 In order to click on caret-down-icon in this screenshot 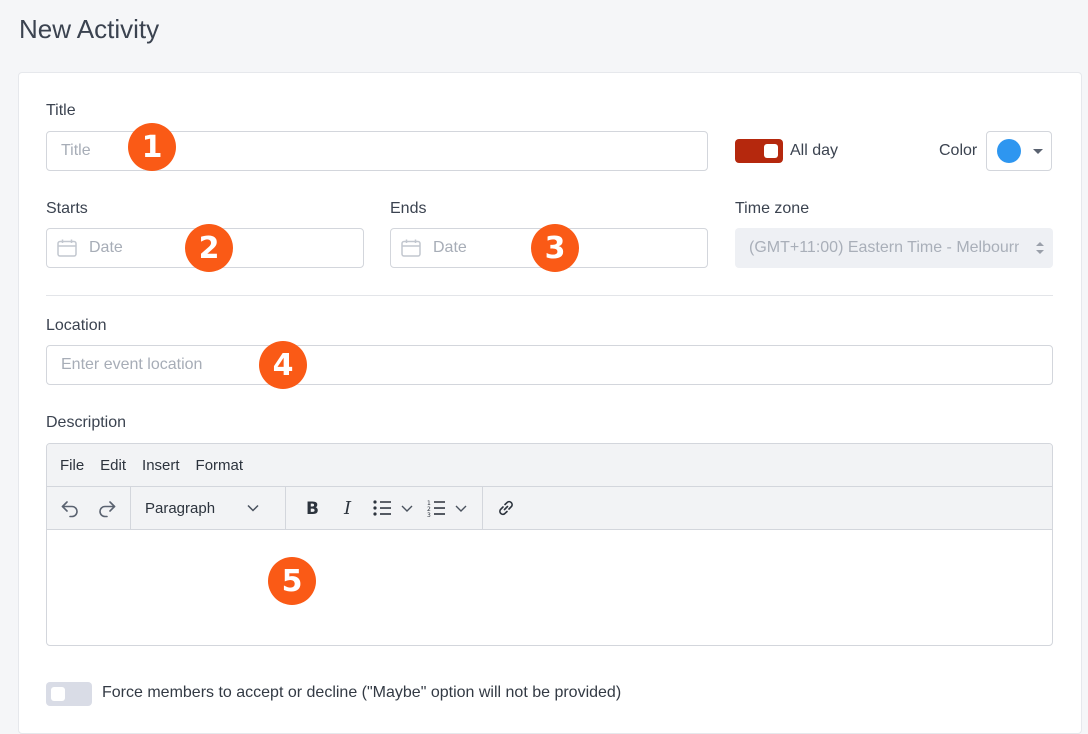, I will do `click(1038, 151)`.